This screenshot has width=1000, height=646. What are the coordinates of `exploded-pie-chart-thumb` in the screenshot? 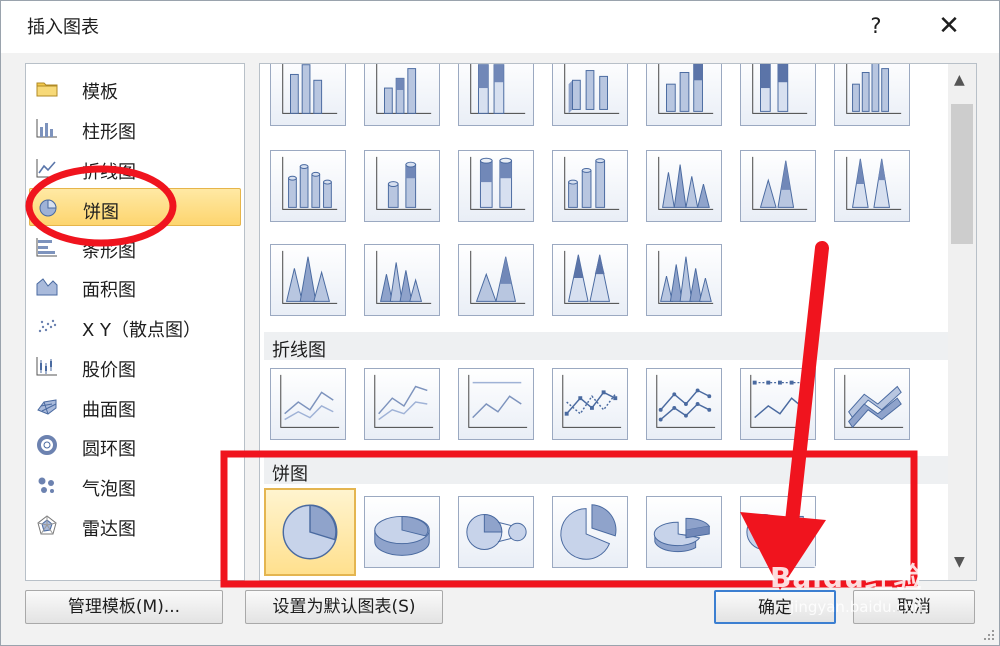 It's located at (590, 532).